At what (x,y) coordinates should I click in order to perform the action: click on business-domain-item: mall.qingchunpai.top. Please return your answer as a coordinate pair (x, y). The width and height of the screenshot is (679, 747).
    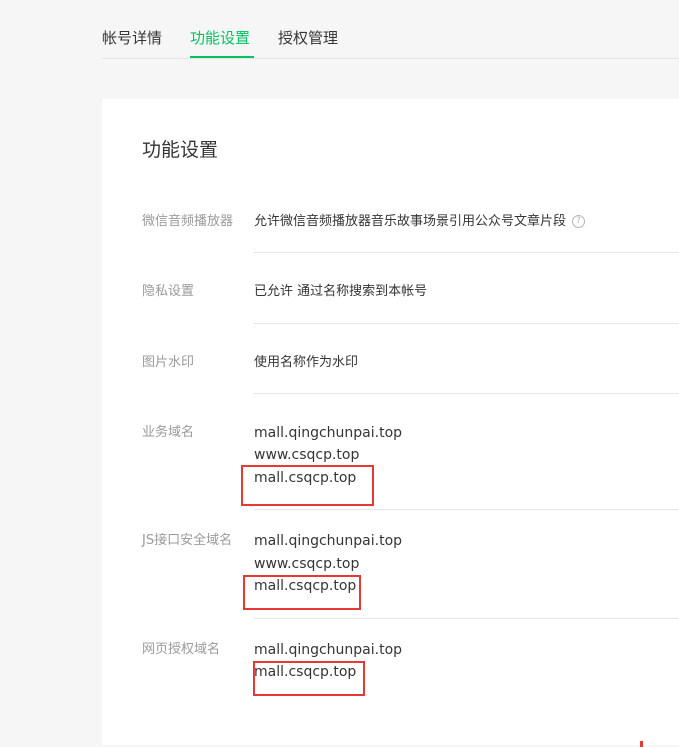
    Looking at the image, I should click on (328, 433).